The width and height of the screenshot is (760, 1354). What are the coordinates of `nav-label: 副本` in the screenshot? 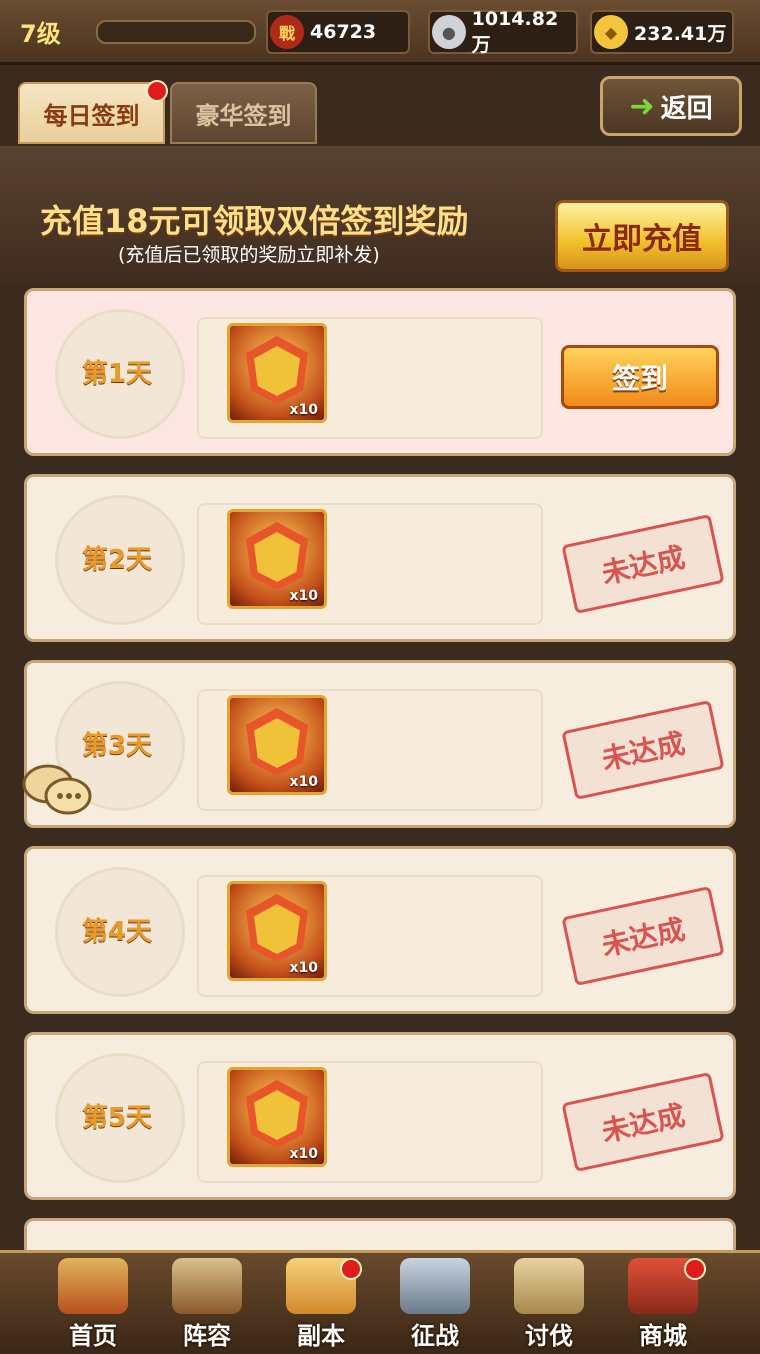 It's located at (321, 1336).